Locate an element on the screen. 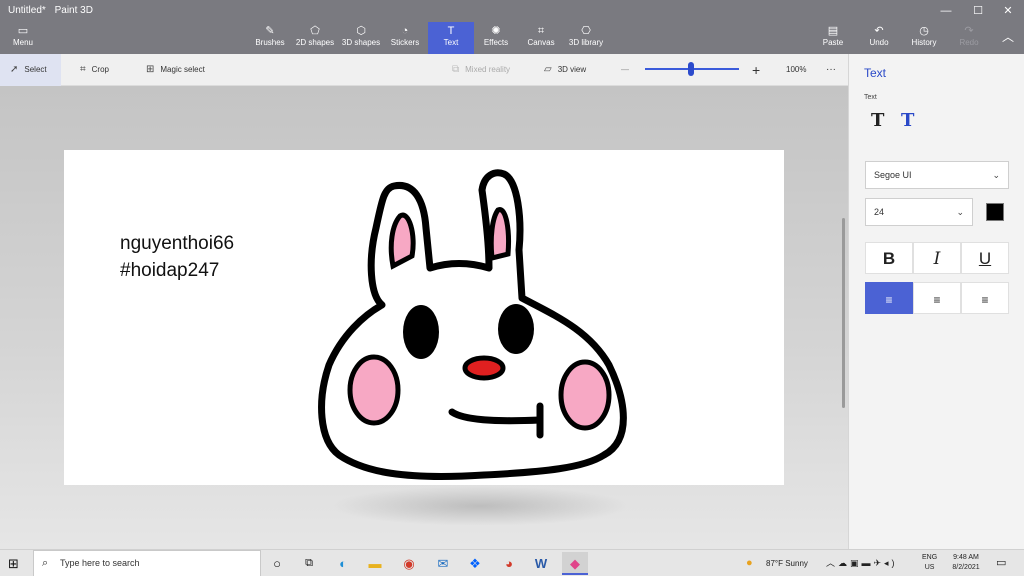  font-size-value: 24 is located at coordinates (879, 212).